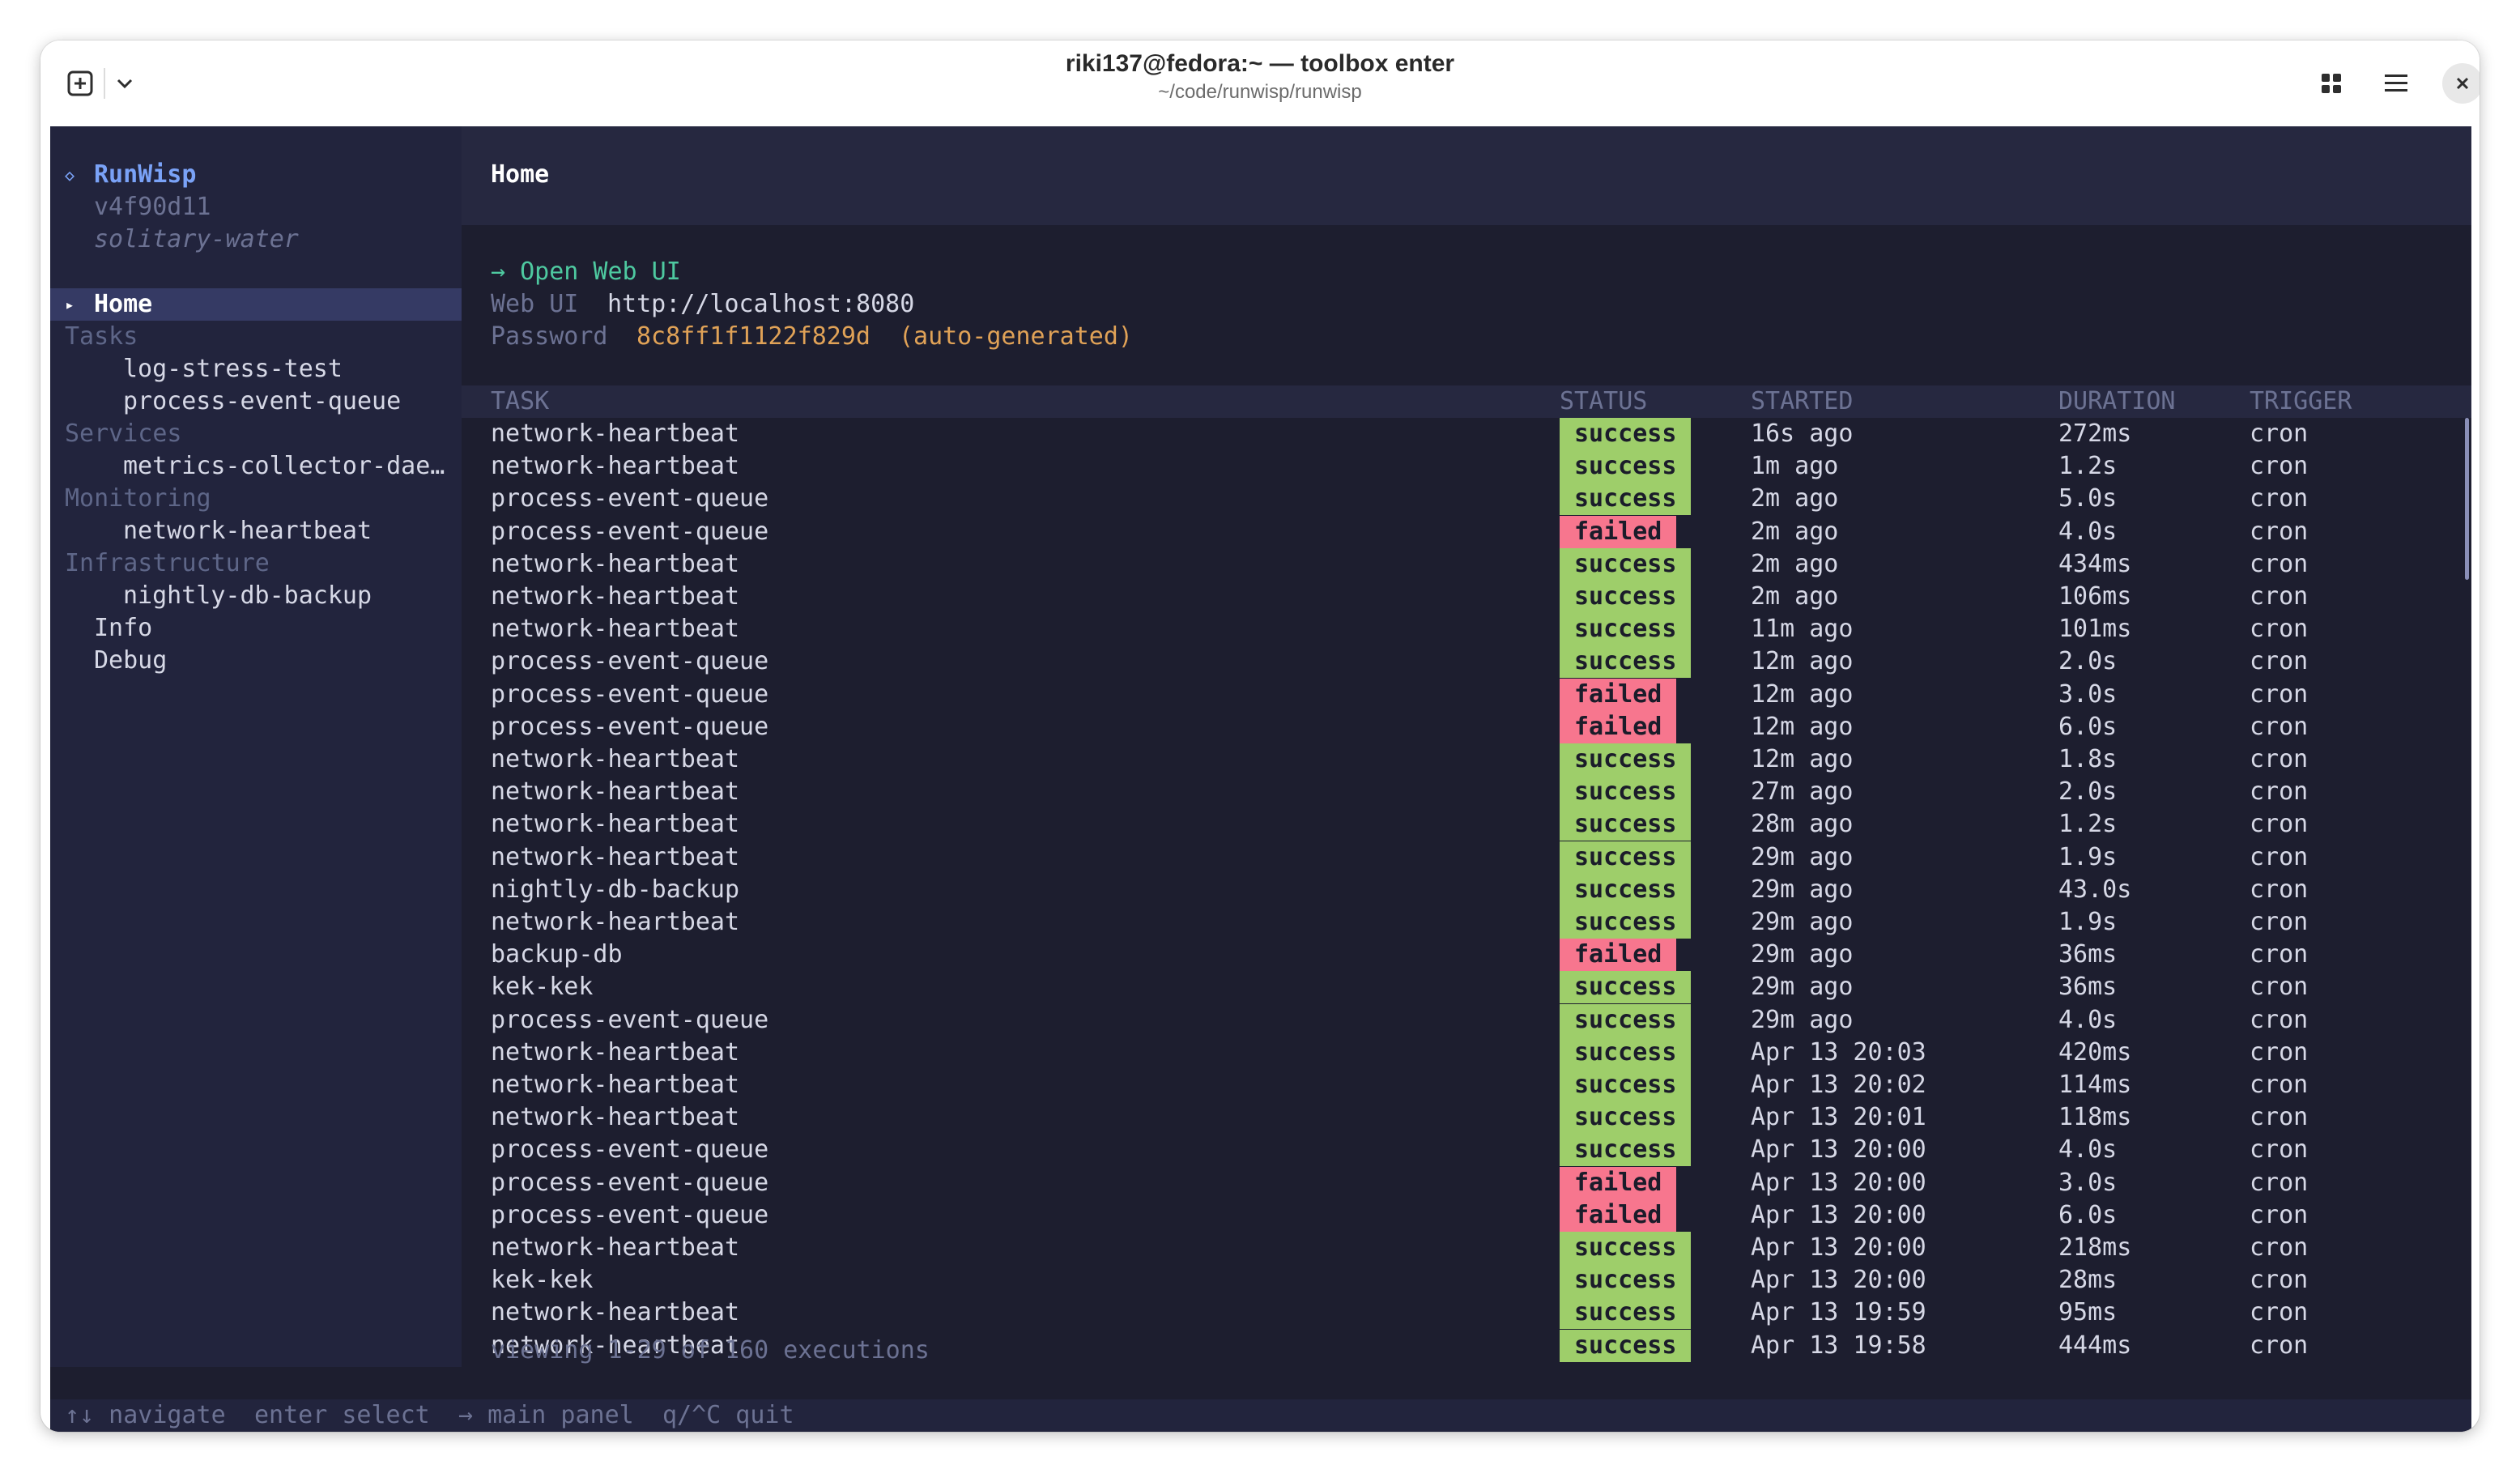 The width and height of the screenshot is (2520, 1469). What do you see at coordinates (586, 272) in the screenshot?
I see `open-web-ui-link: → Open Web UI` at bounding box center [586, 272].